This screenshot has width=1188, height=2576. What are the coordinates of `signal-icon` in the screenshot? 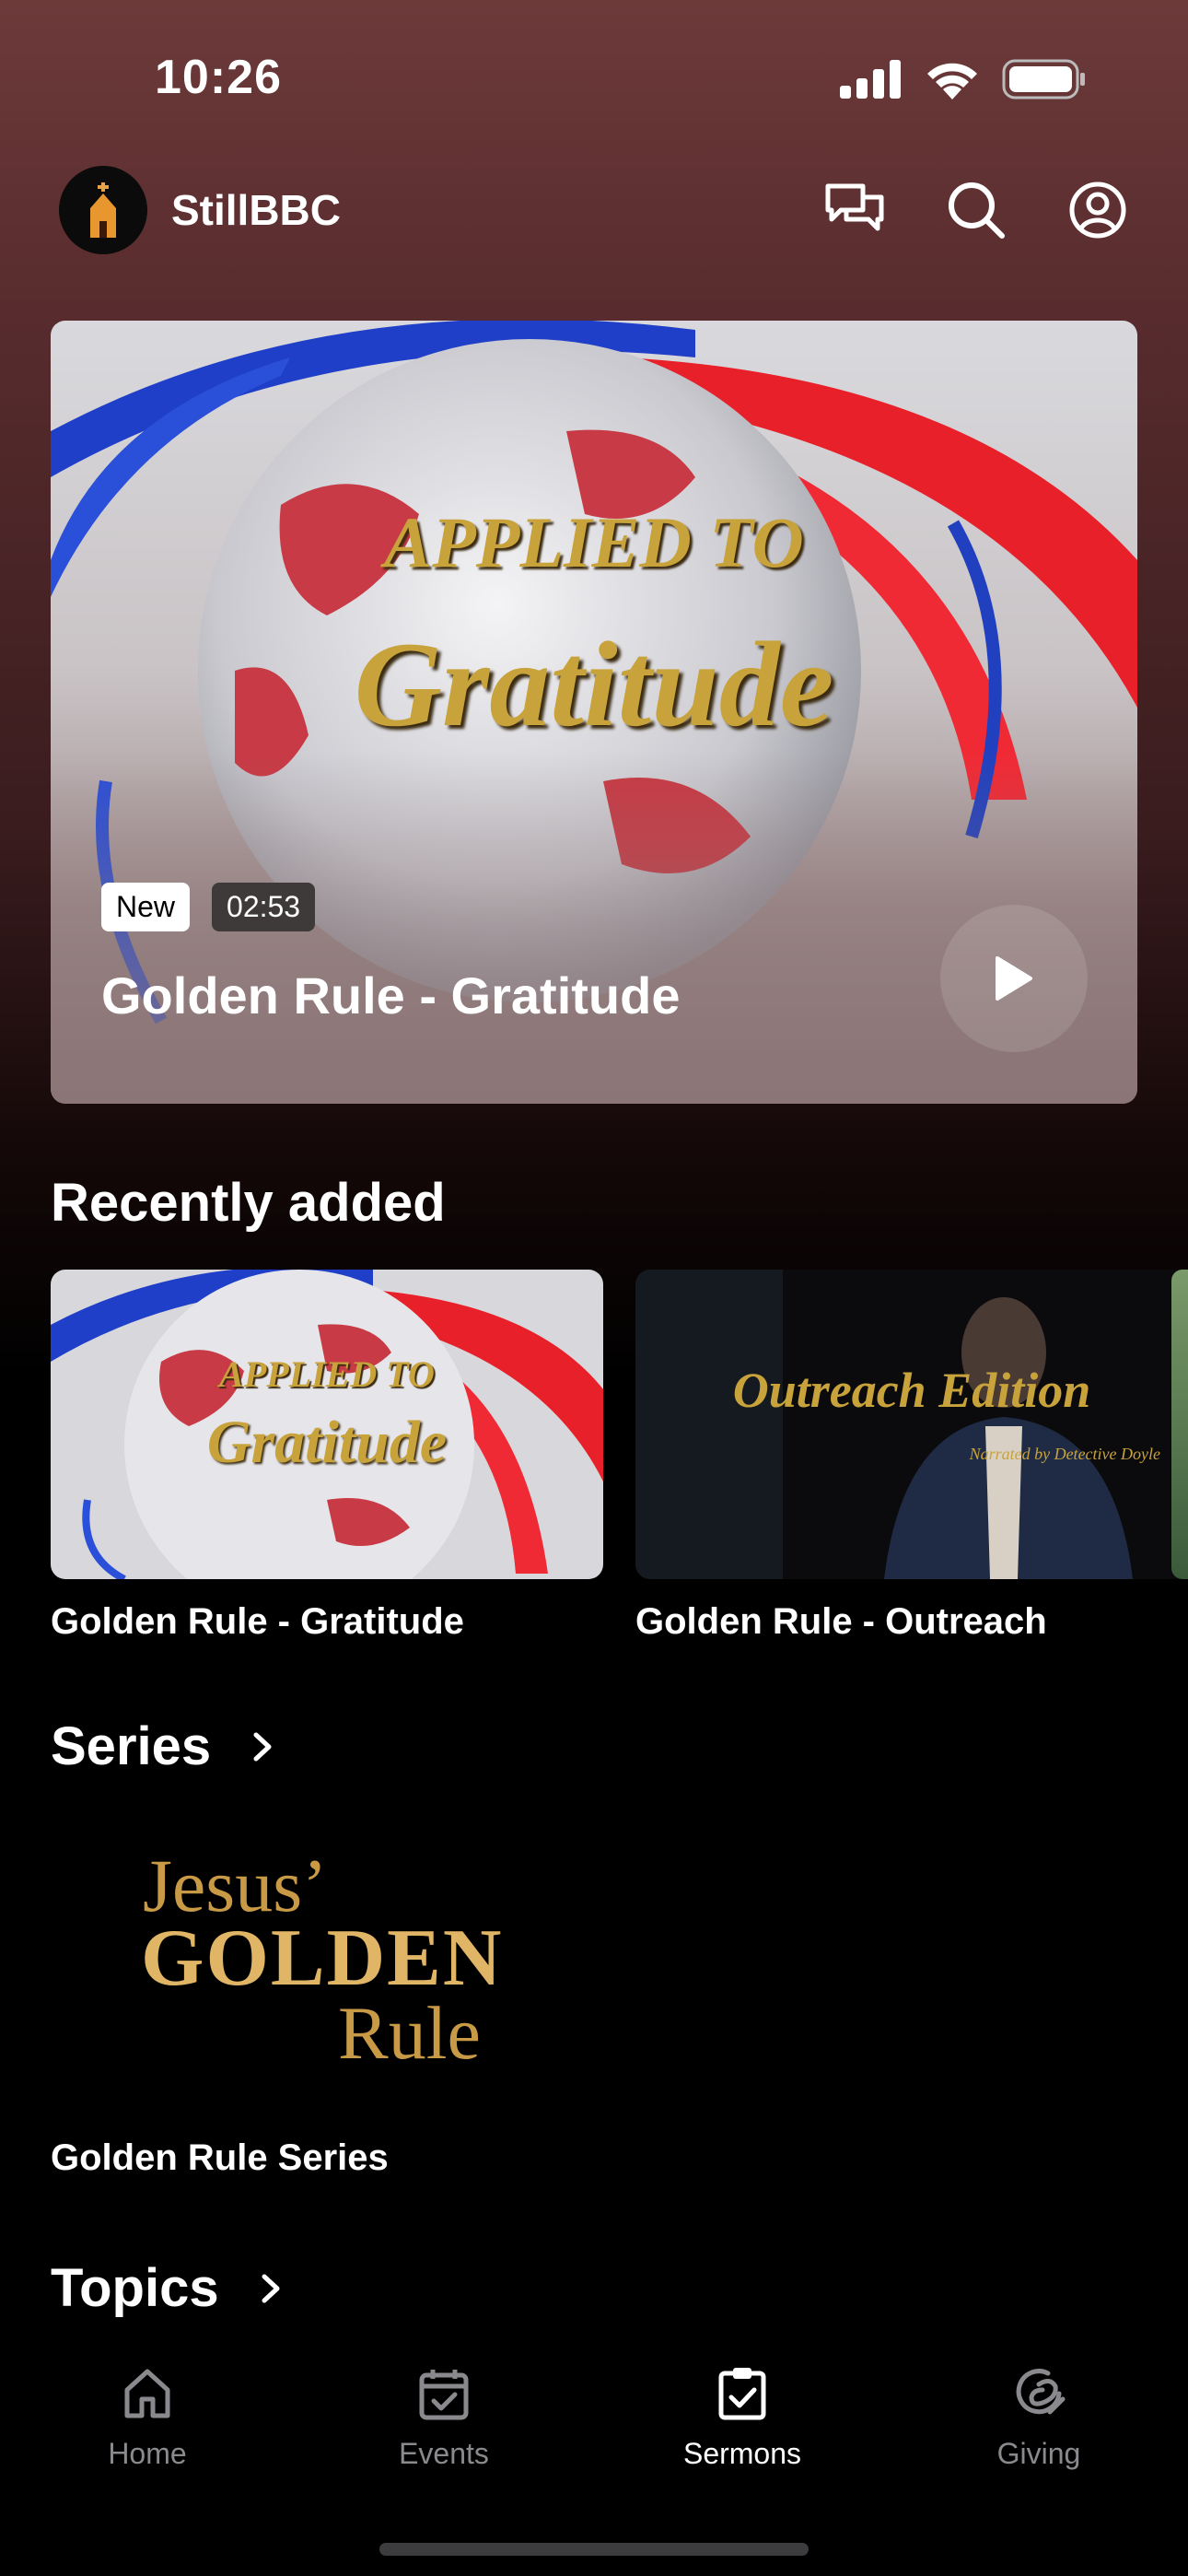 It's located at (870, 79).